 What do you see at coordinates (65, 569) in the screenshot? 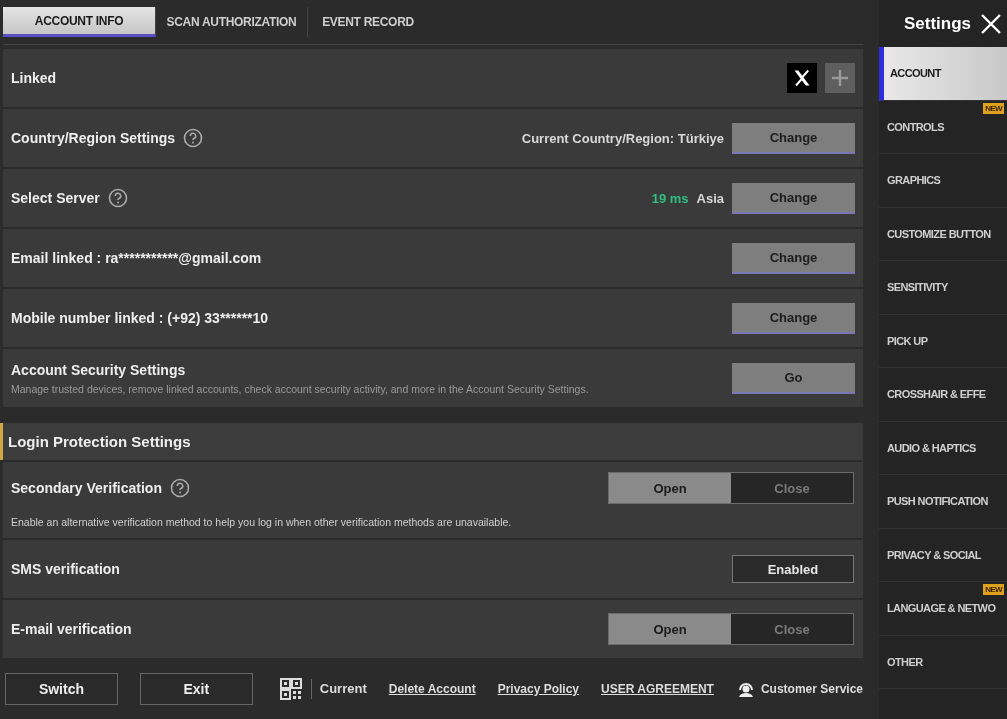
I see `row-label: SMS verification` at bounding box center [65, 569].